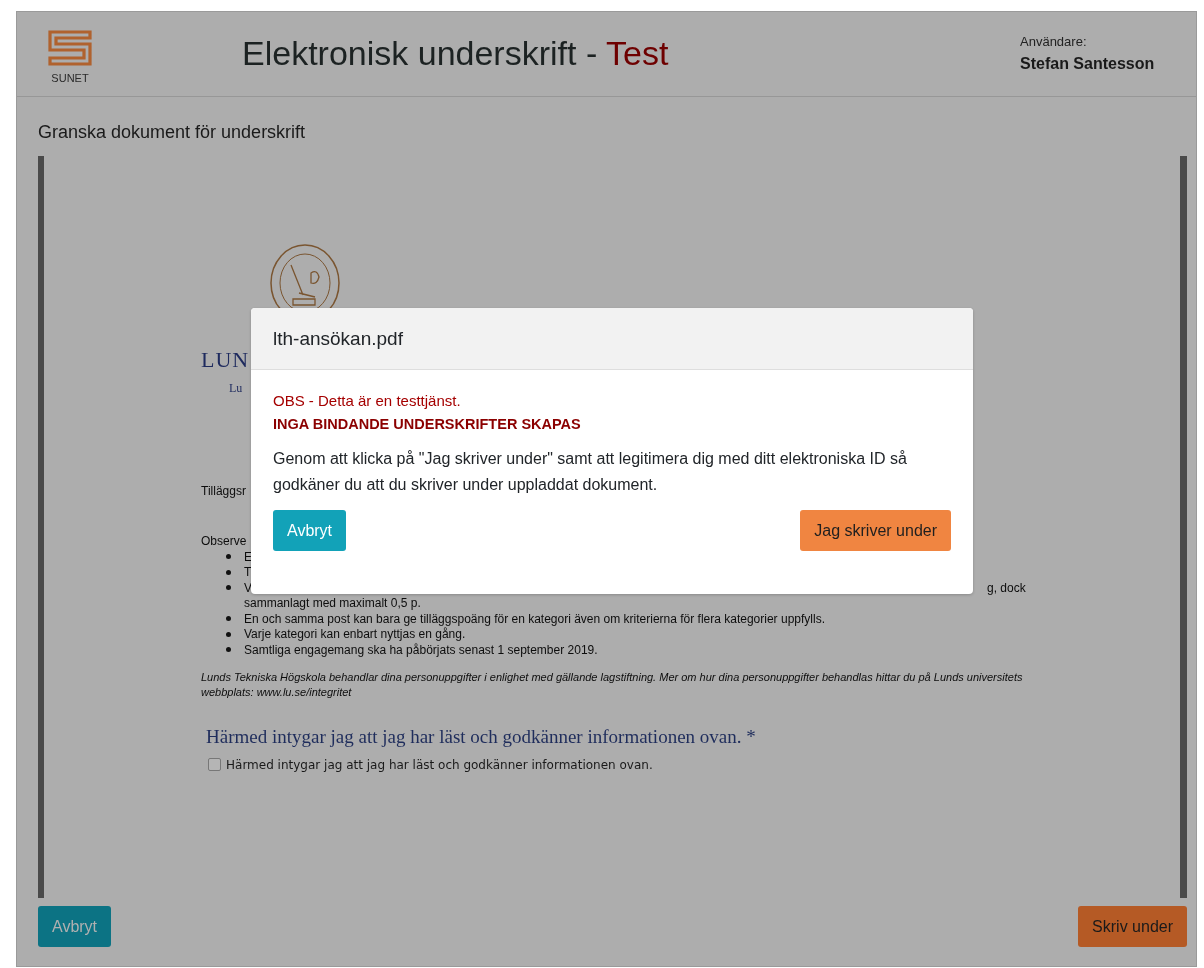 The image size is (1204, 968). Describe the element at coordinates (439, 764) in the screenshot. I see `checkbox-label: Härmed intygar jag att jag har läst och godkänner informationen ovan.` at that location.